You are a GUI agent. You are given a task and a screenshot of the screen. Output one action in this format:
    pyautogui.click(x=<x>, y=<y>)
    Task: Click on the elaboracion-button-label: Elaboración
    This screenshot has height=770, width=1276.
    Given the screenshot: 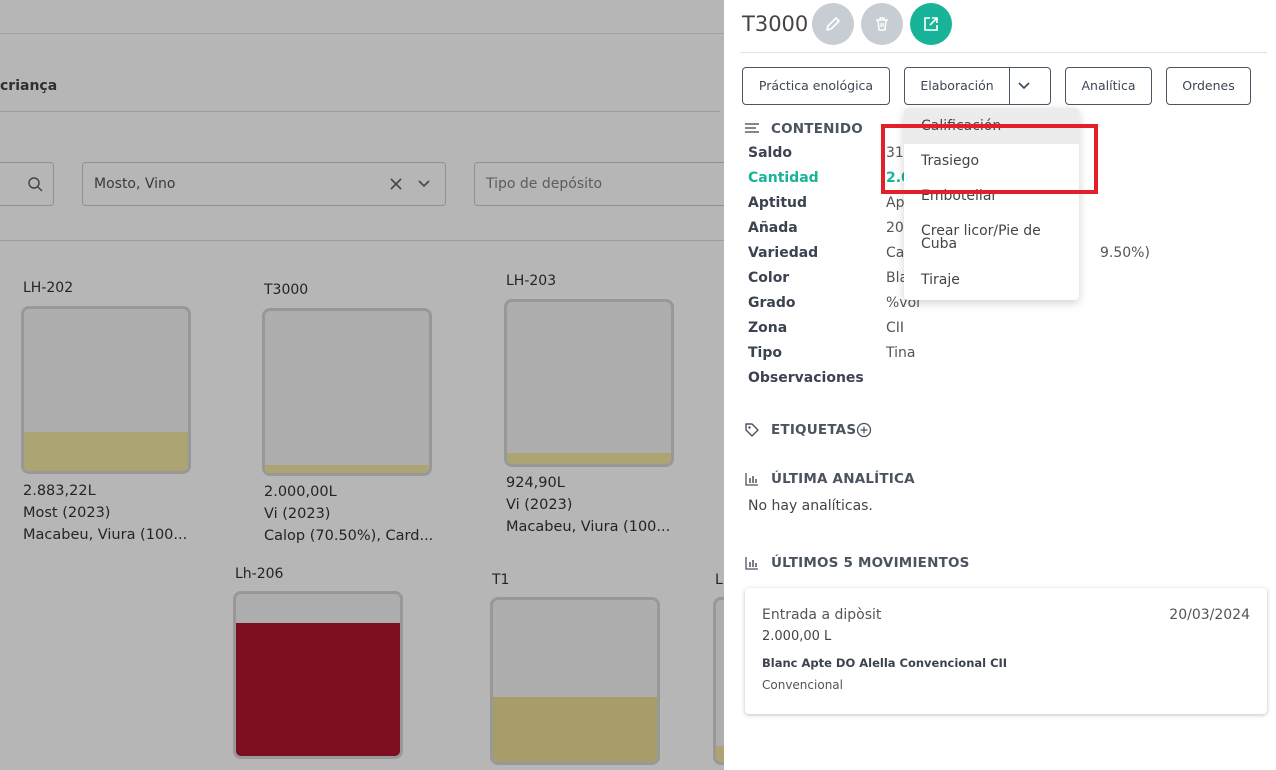 What is the action you would take?
    pyautogui.click(x=957, y=86)
    